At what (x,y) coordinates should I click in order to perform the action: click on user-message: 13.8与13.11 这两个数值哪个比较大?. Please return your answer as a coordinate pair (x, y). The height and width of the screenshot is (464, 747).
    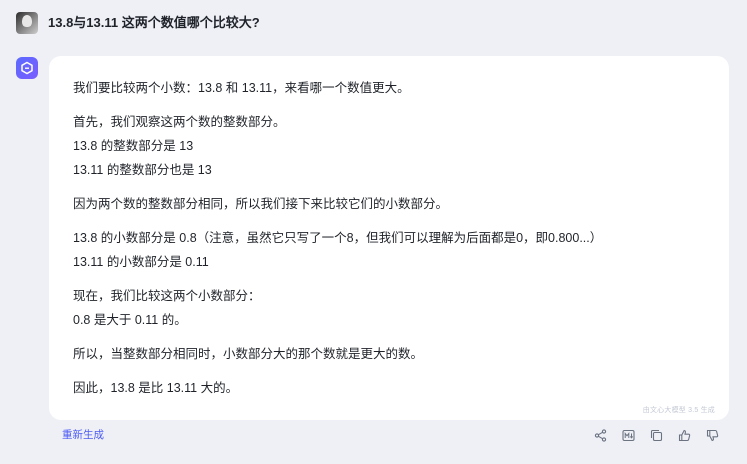
    Looking at the image, I should click on (138, 23).